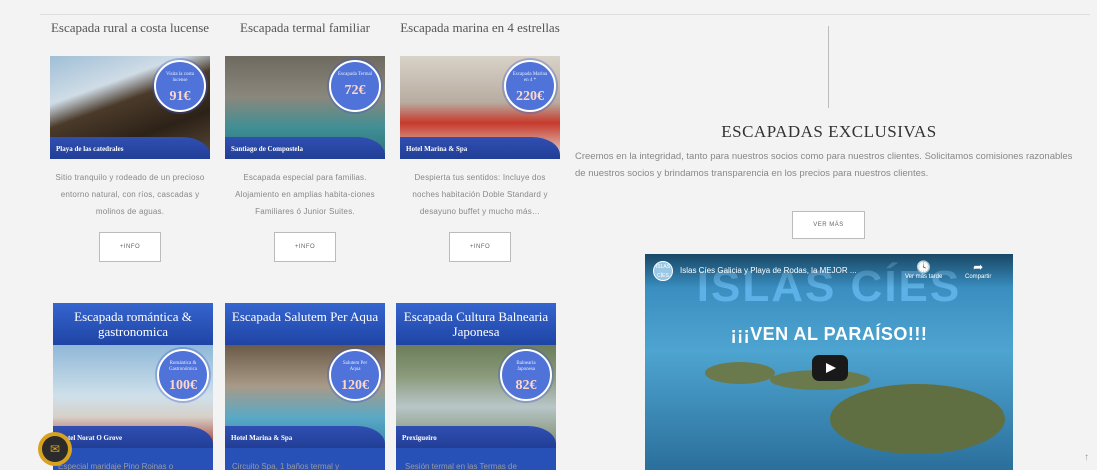  I want to click on card-title: Escapada romántica & gastronomica, so click(133, 324).